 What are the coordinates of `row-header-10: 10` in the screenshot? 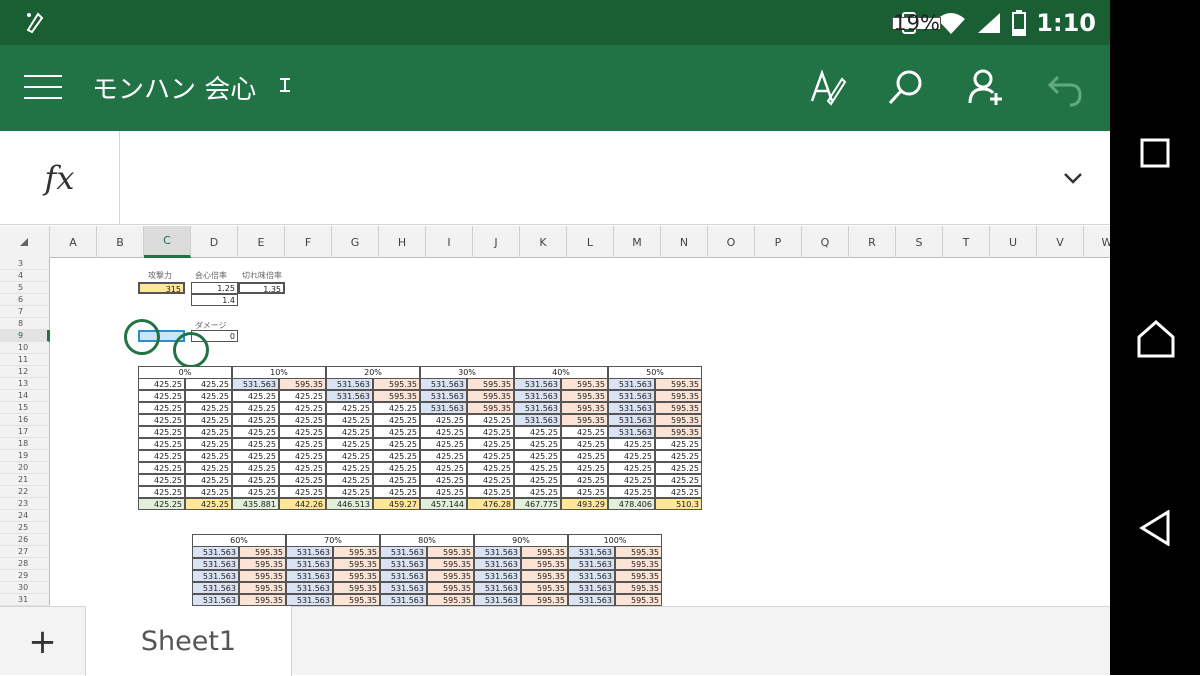 It's located at (25, 348).